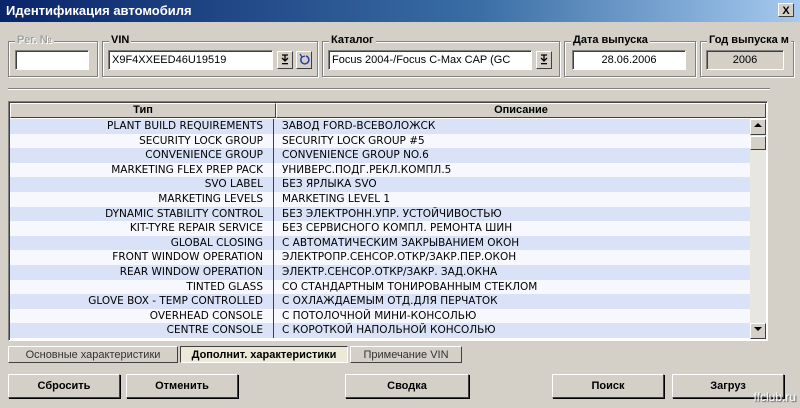 The image size is (800, 408). I want to click on window-title: Идентификация автомобиля, so click(99, 10).